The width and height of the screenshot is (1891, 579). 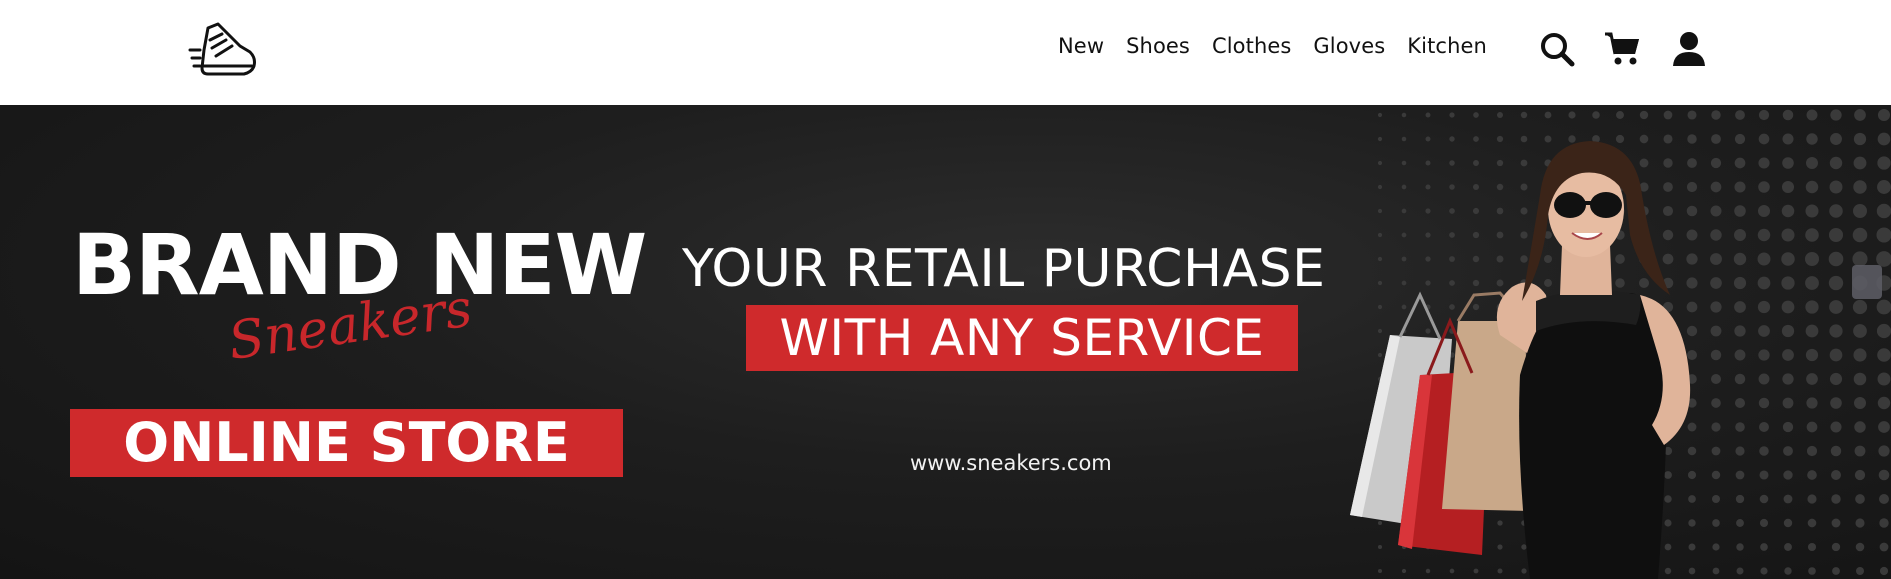 What do you see at coordinates (1004, 269) in the screenshot?
I see `hero-tagline-line1: YOUR RETAIL PURCHASE` at bounding box center [1004, 269].